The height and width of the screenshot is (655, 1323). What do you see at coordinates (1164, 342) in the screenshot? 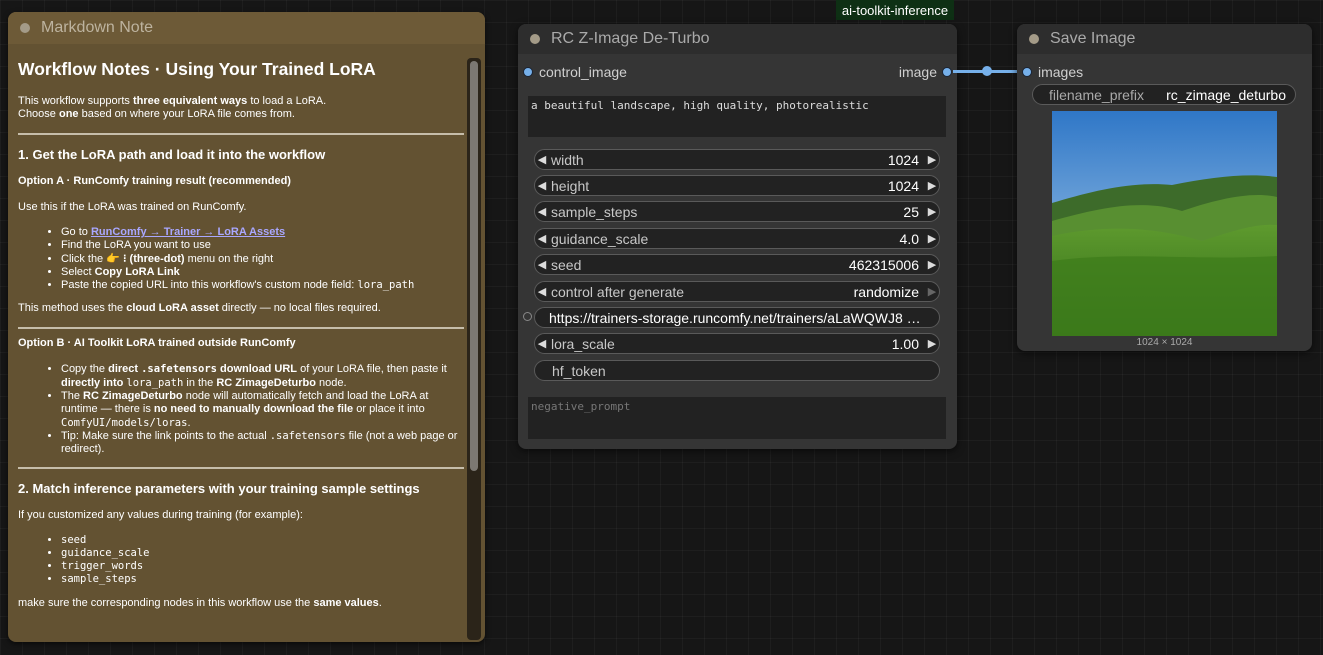
I see `image-size-label: 1024 × 1024` at bounding box center [1164, 342].